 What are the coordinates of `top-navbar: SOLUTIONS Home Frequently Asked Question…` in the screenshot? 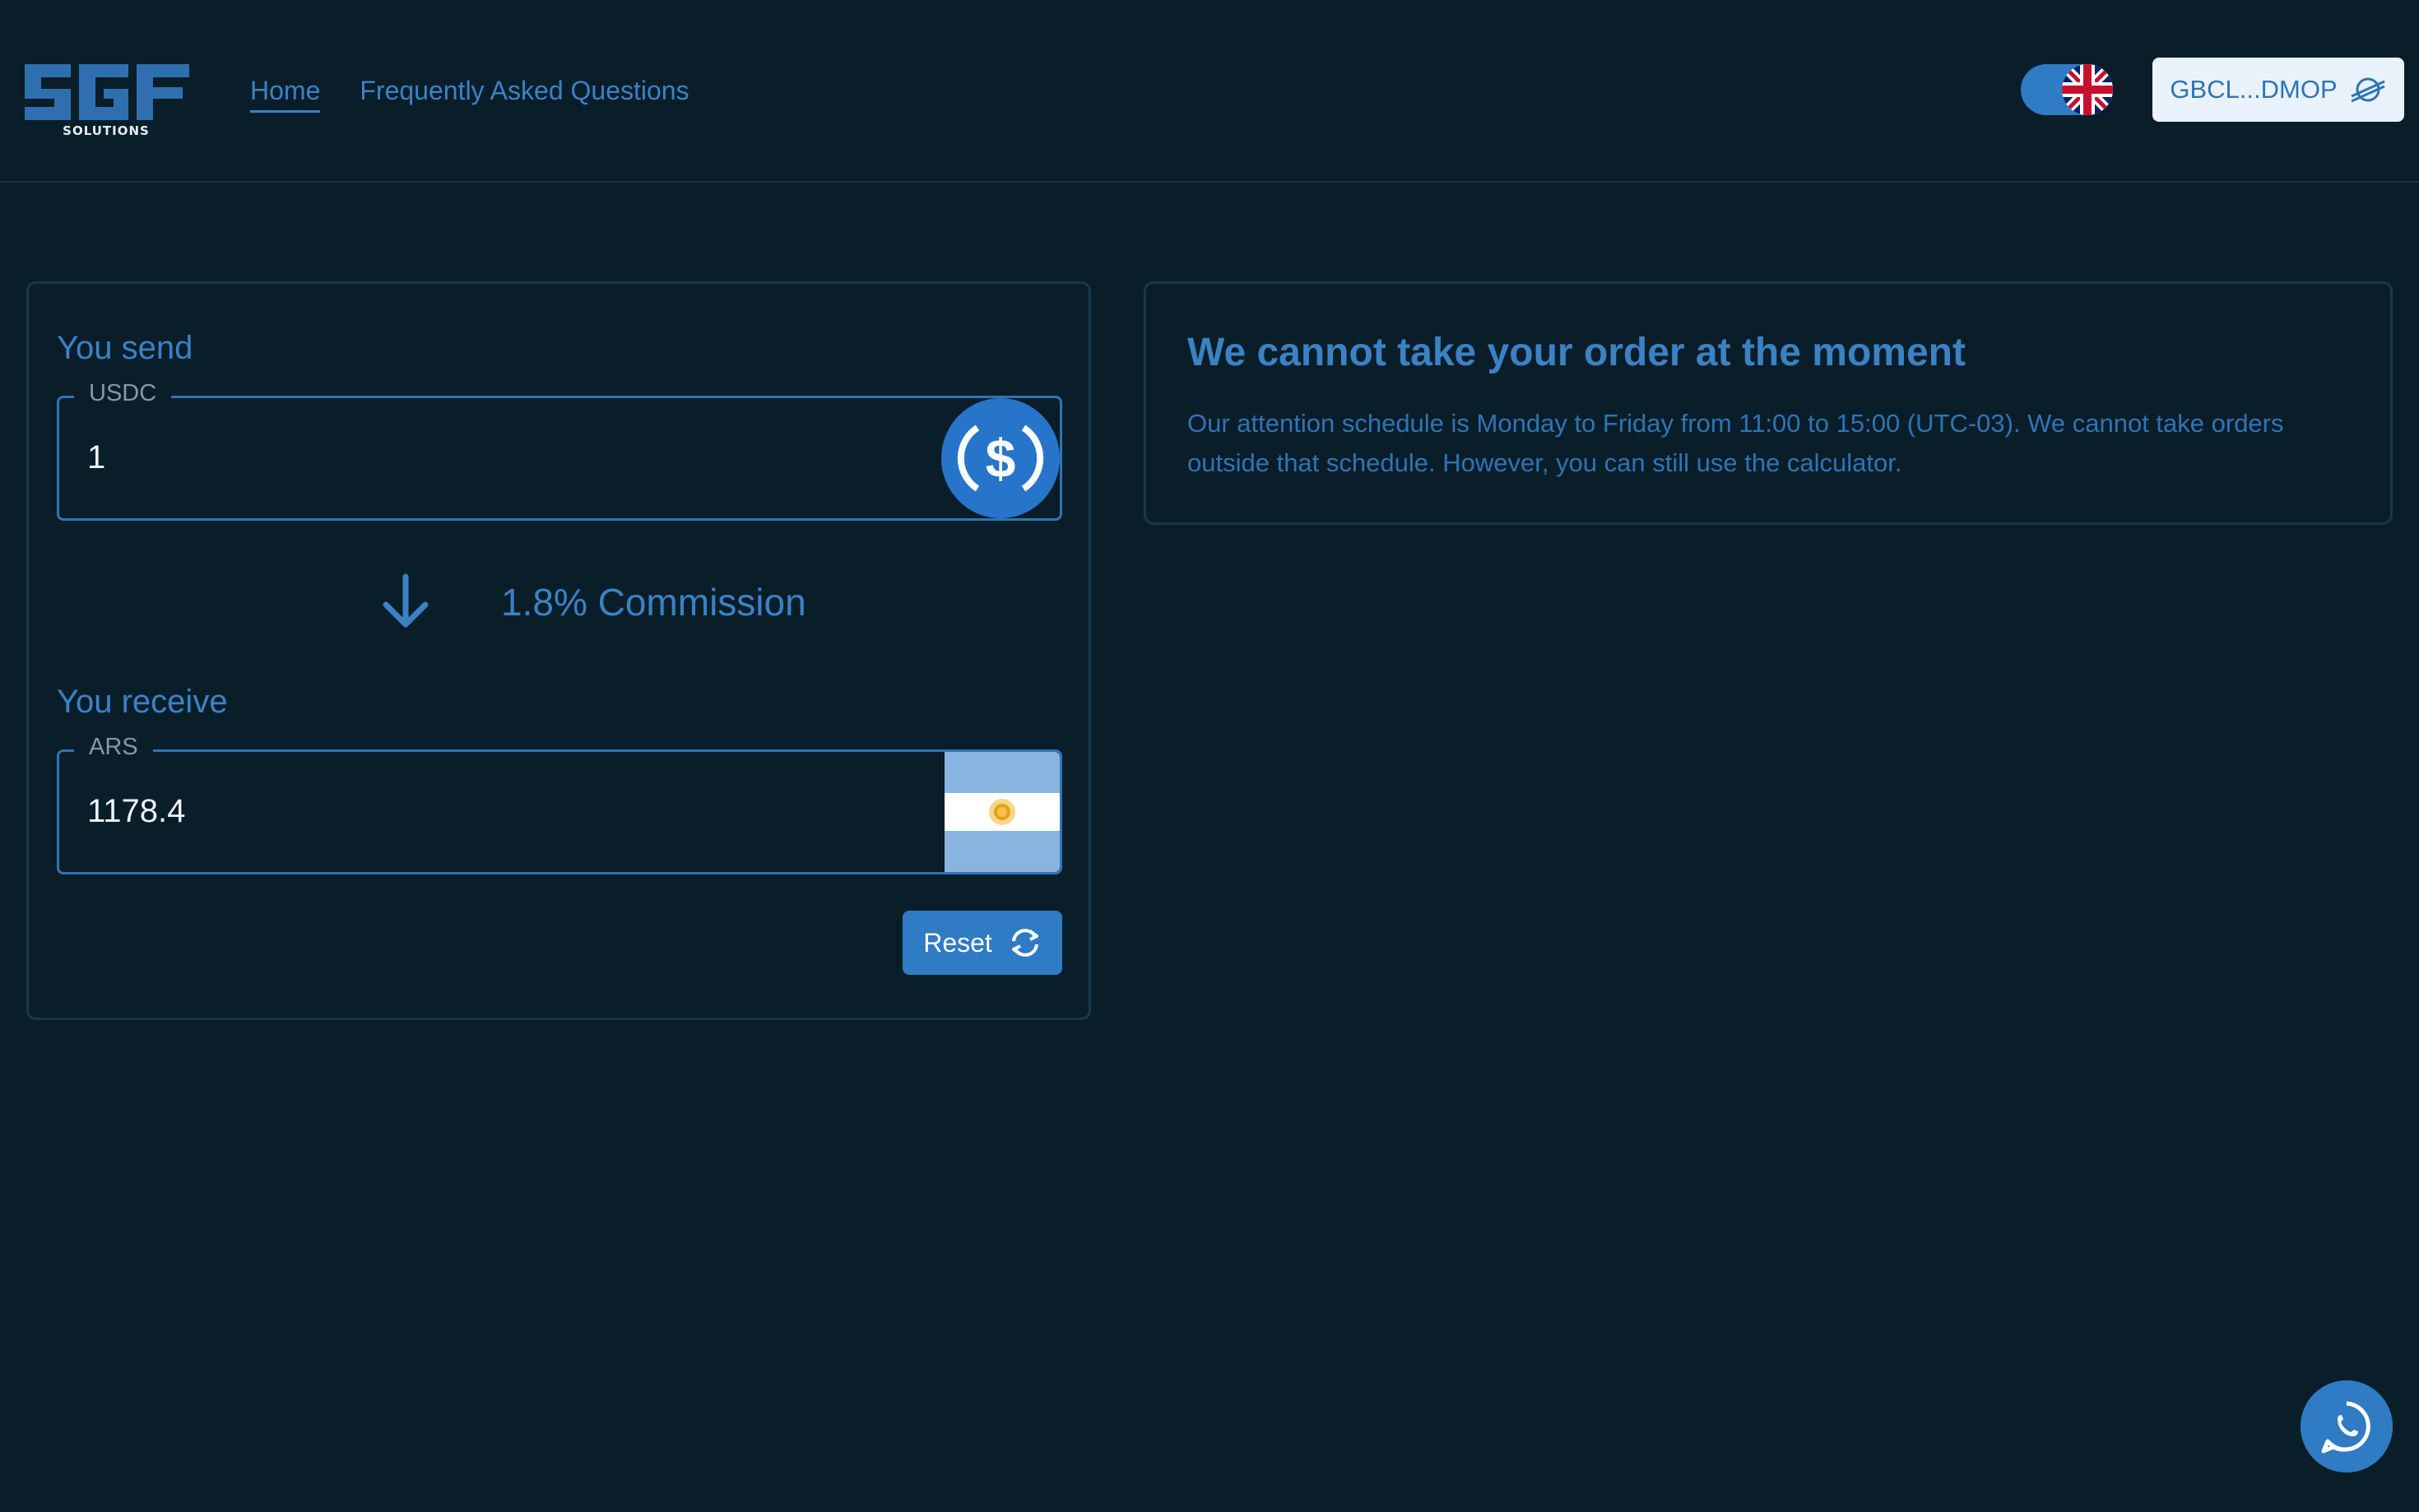 It's located at (1209, 91).